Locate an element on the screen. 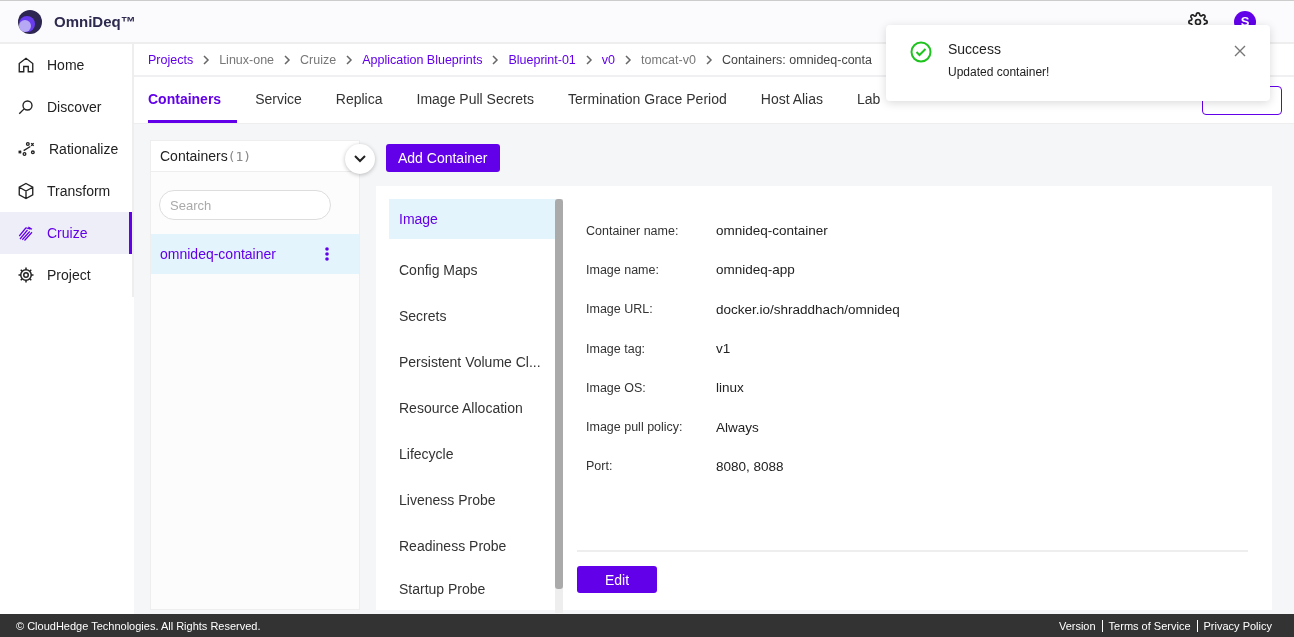 This screenshot has height=637, width=1294. tab: Host Alias is located at coordinates (791, 100).